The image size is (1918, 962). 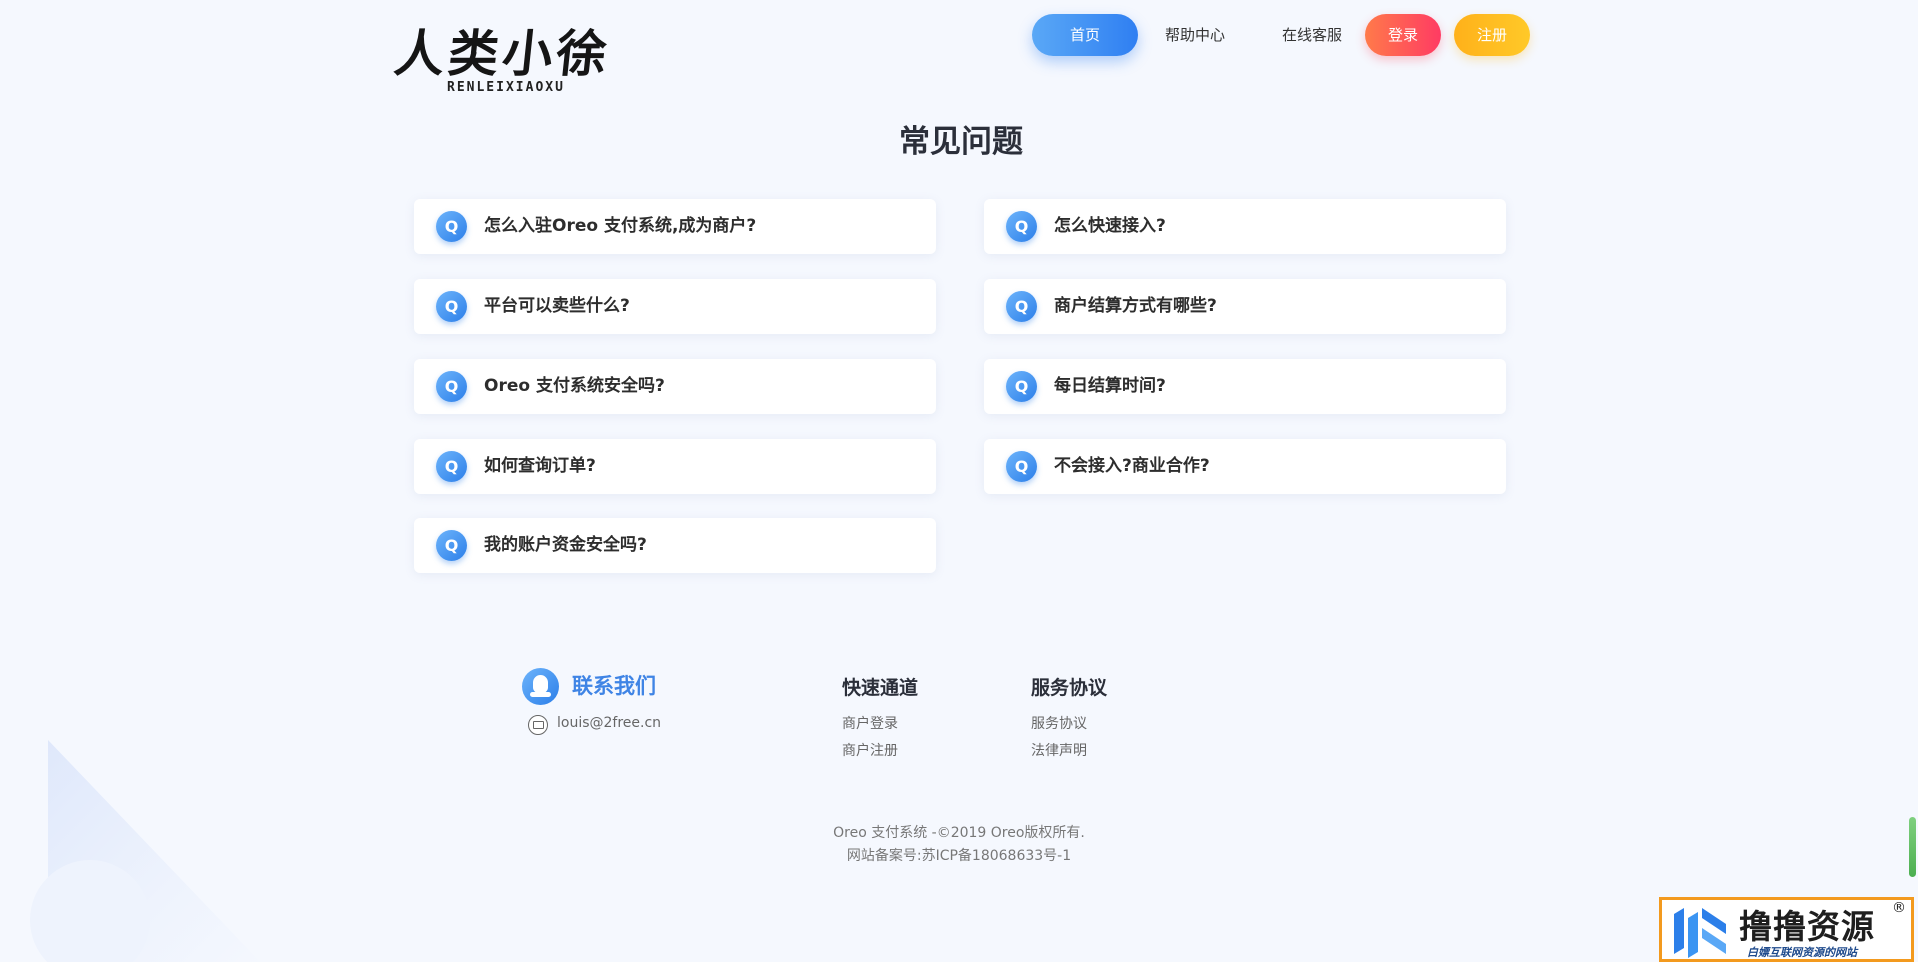 What do you see at coordinates (502, 53) in the screenshot?
I see `logo-title: 人类小徐` at bounding box center [502, 53].